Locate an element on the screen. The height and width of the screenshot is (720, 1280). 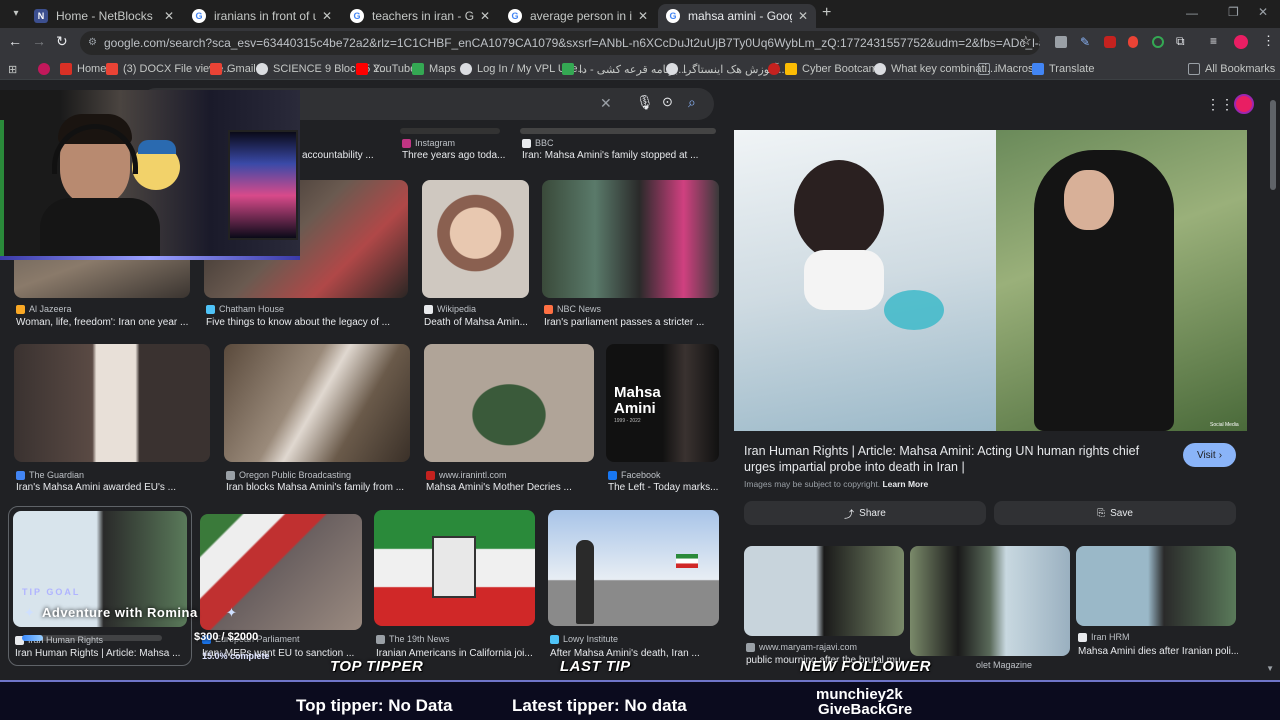
media-controls-icon: ≡ is located at coordinates (1213, 41).